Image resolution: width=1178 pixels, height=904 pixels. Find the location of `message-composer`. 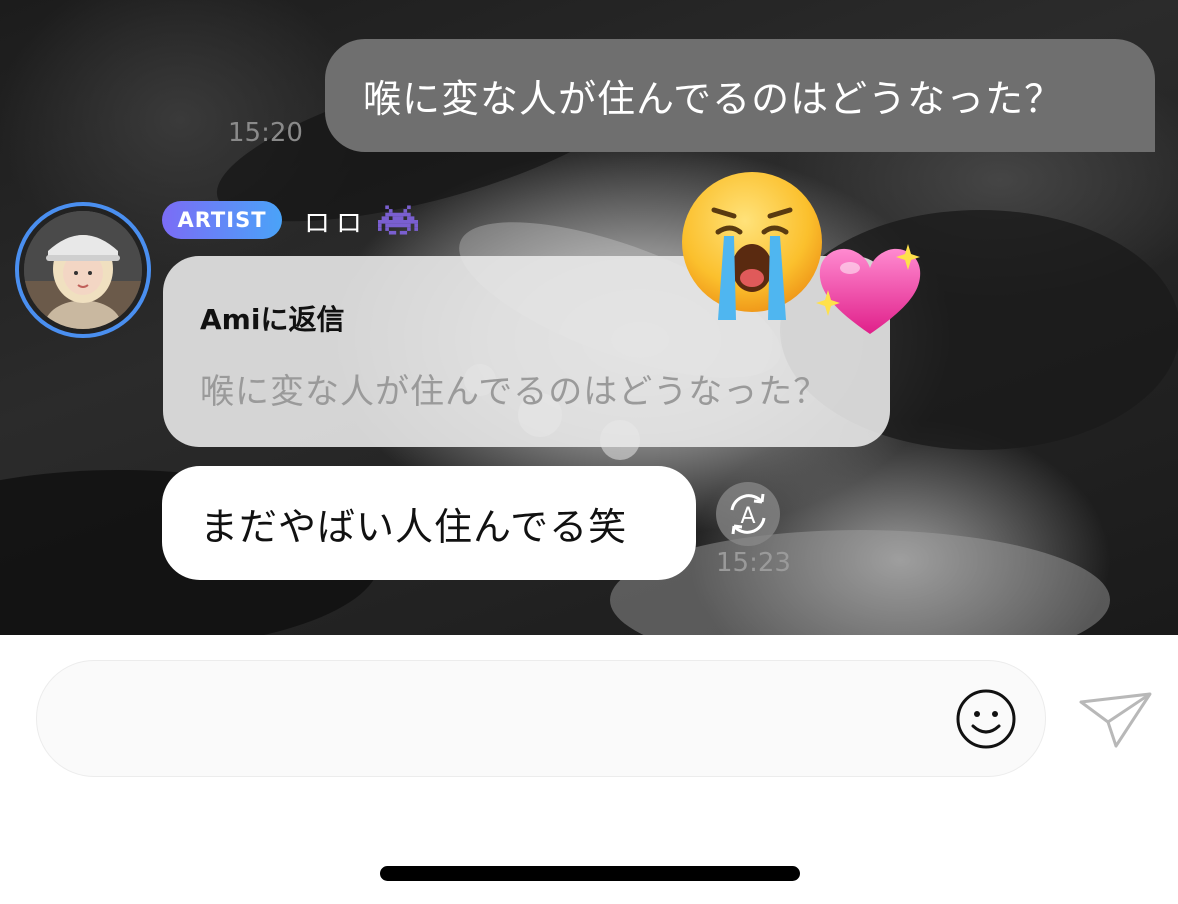

message-composer is located at coordinates (541, 719).